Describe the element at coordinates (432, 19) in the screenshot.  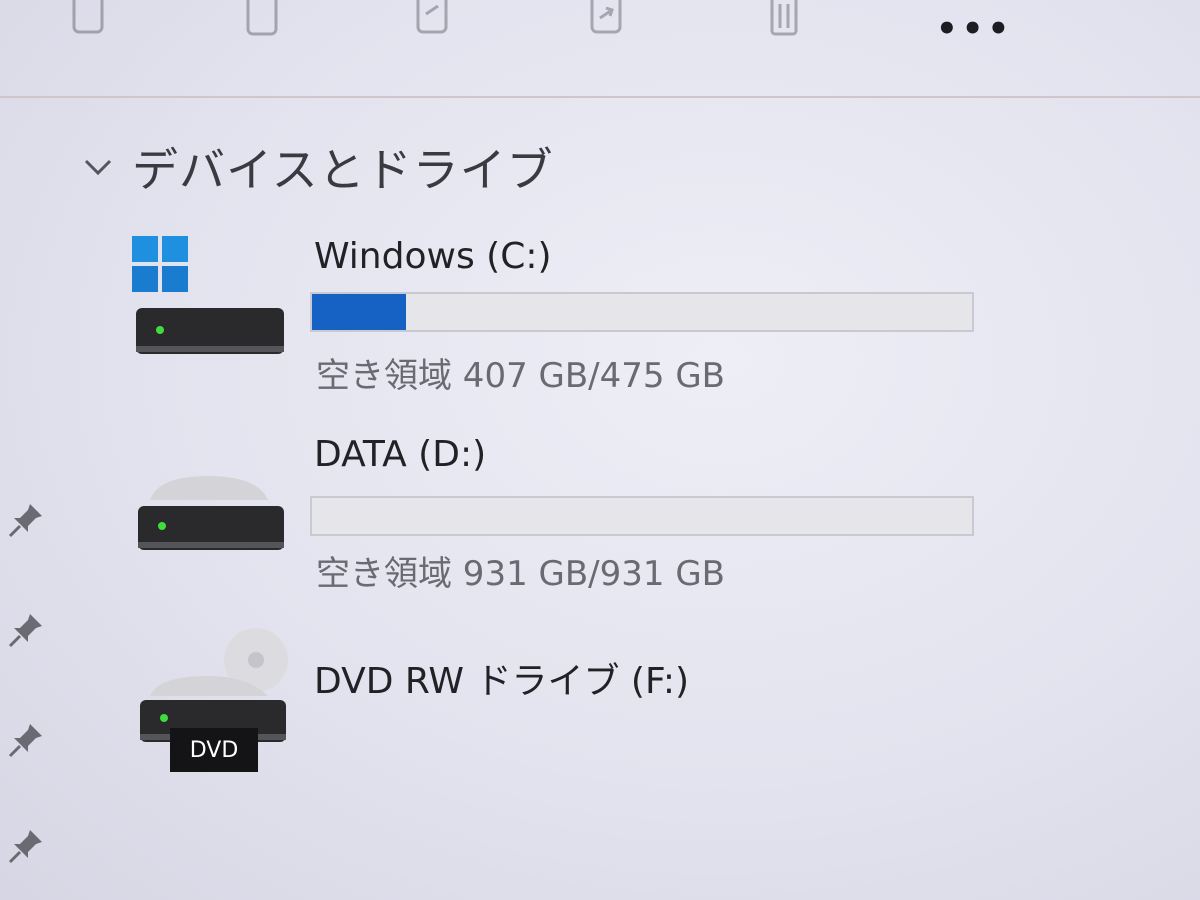
I see `rename-icon` at that location.